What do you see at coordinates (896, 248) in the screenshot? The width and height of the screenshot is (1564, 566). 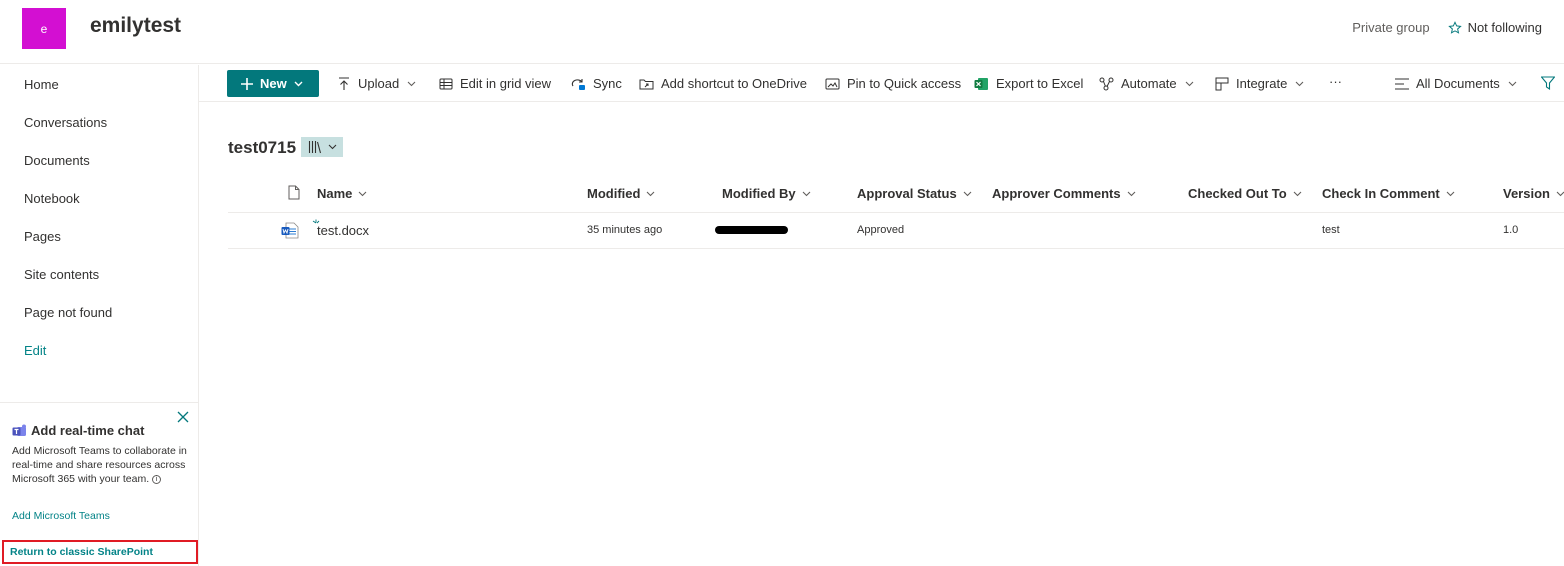 I see `table-row-divider` at bounding box center [896, 248].